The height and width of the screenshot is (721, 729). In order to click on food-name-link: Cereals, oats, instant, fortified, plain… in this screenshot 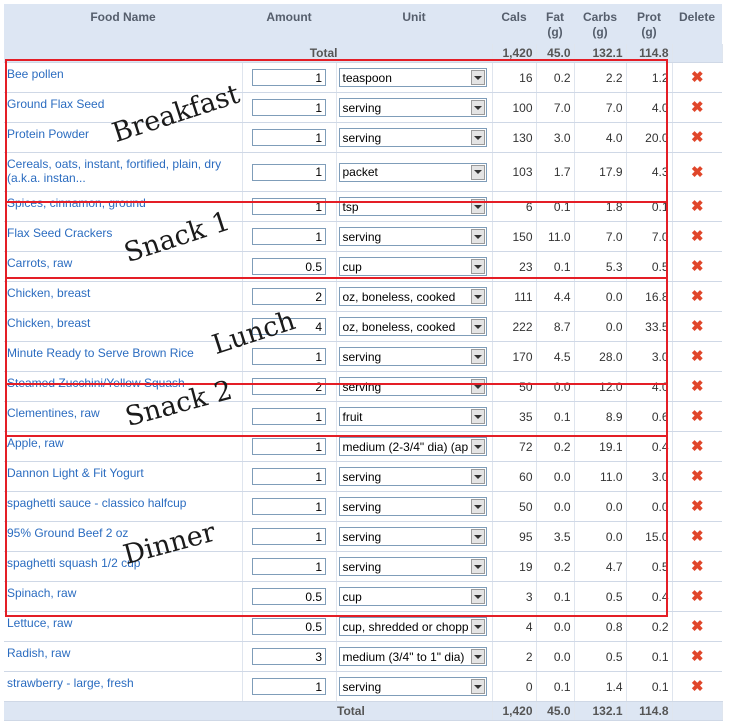, I will do `click(123, 172)`.